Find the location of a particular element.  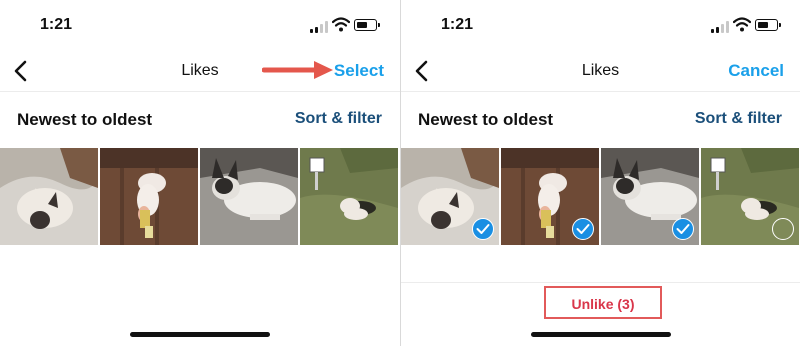

nav-bar: Likes Cancel is located at coordinates (600, 71).